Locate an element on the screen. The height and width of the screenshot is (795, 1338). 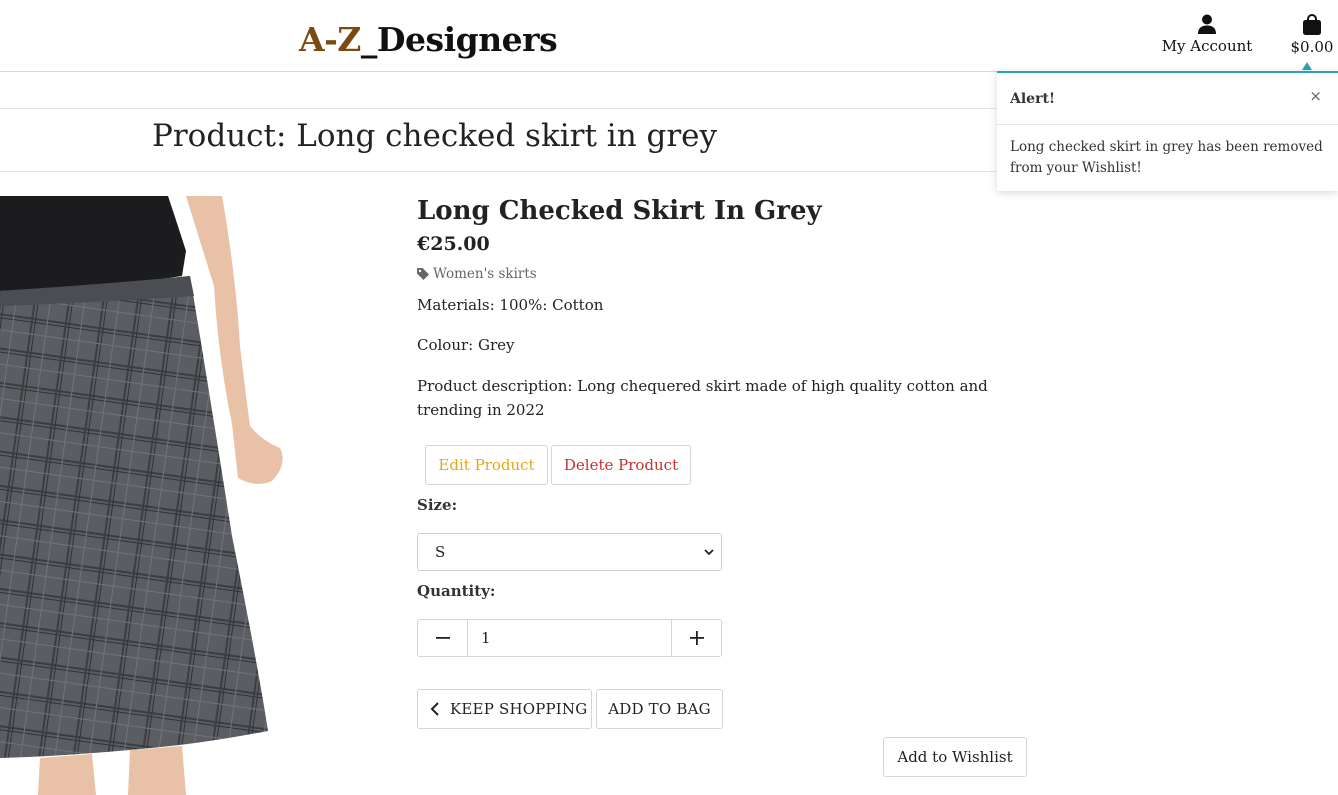
chevron-down-icon is located at coordinates (709, 552).